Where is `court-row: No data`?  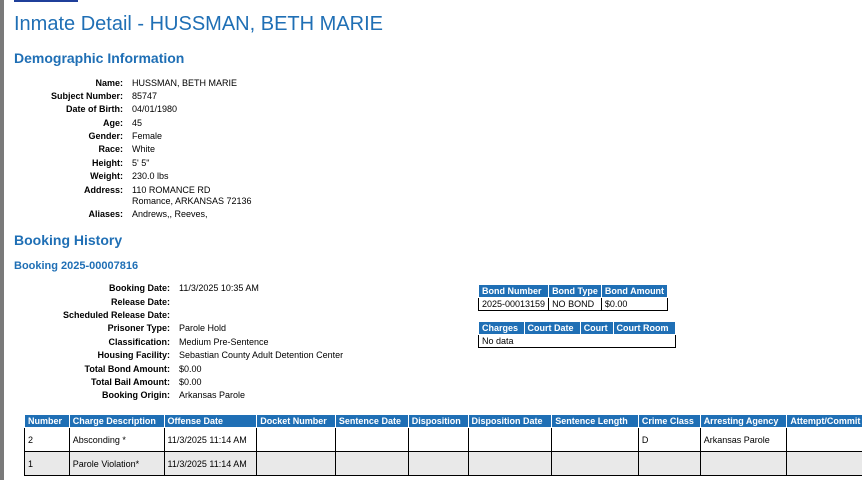
court-row: No data is located at coordinates (577, 341).